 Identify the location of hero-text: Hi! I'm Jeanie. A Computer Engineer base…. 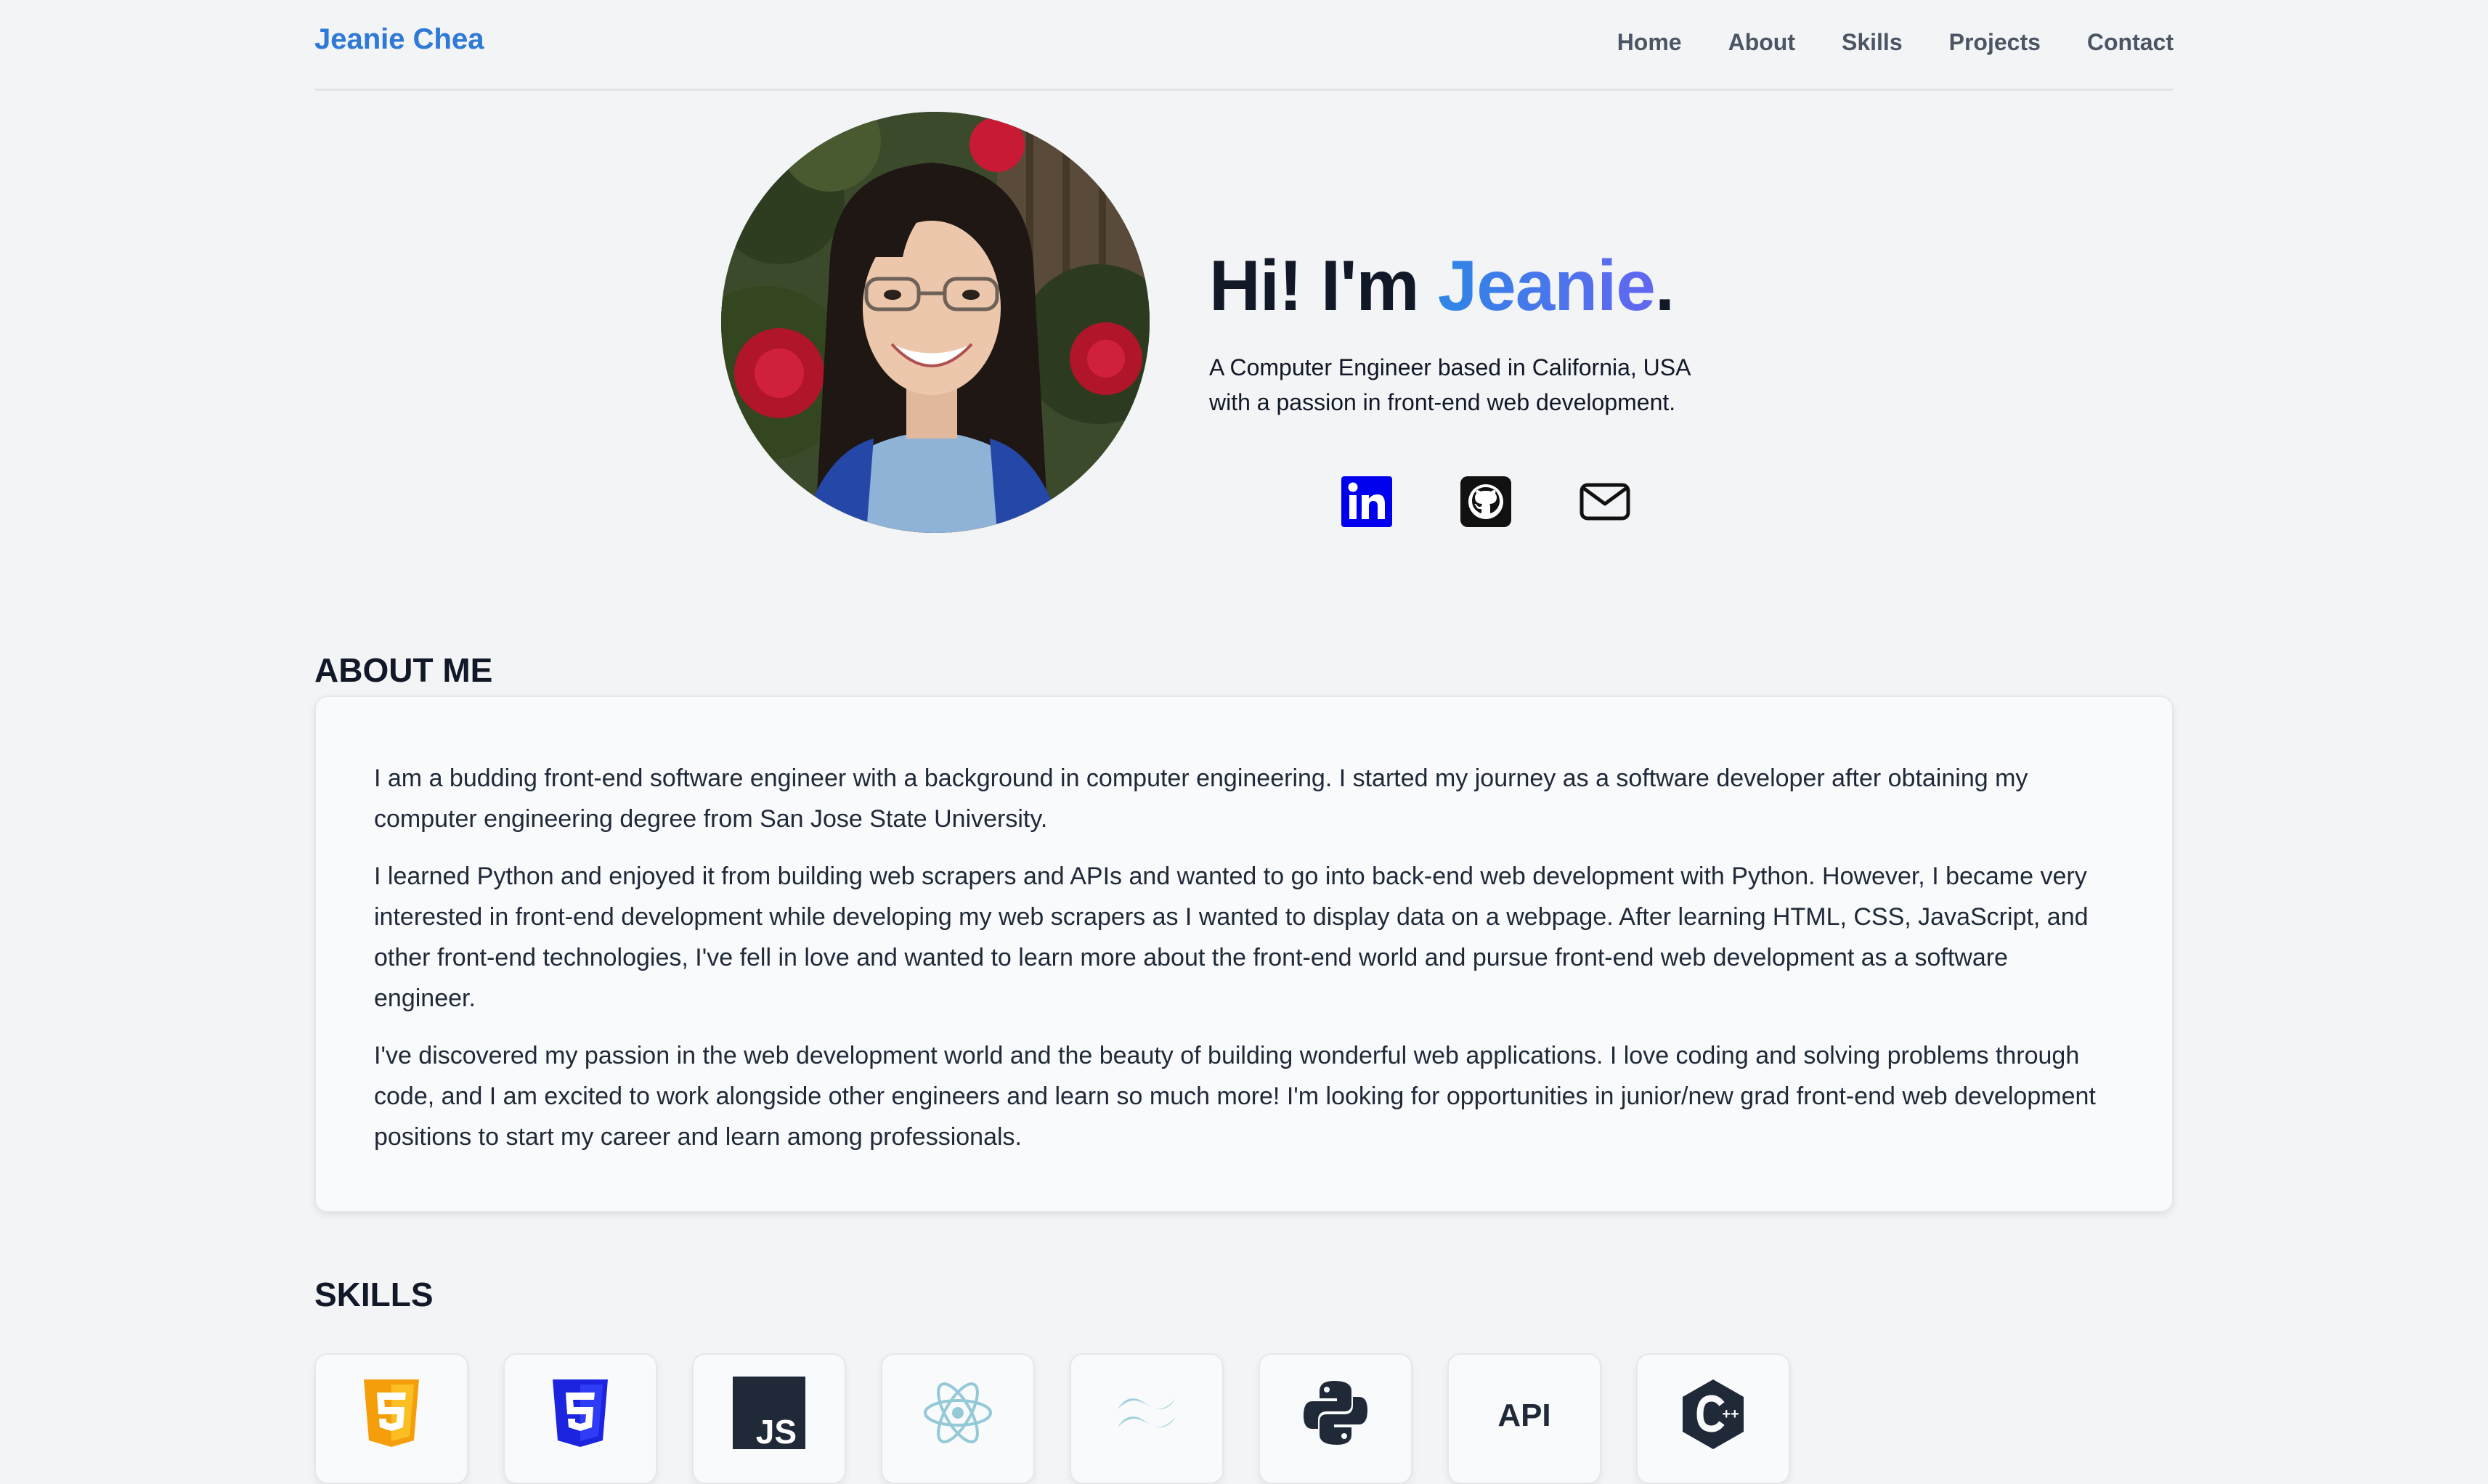
(1485, 335).